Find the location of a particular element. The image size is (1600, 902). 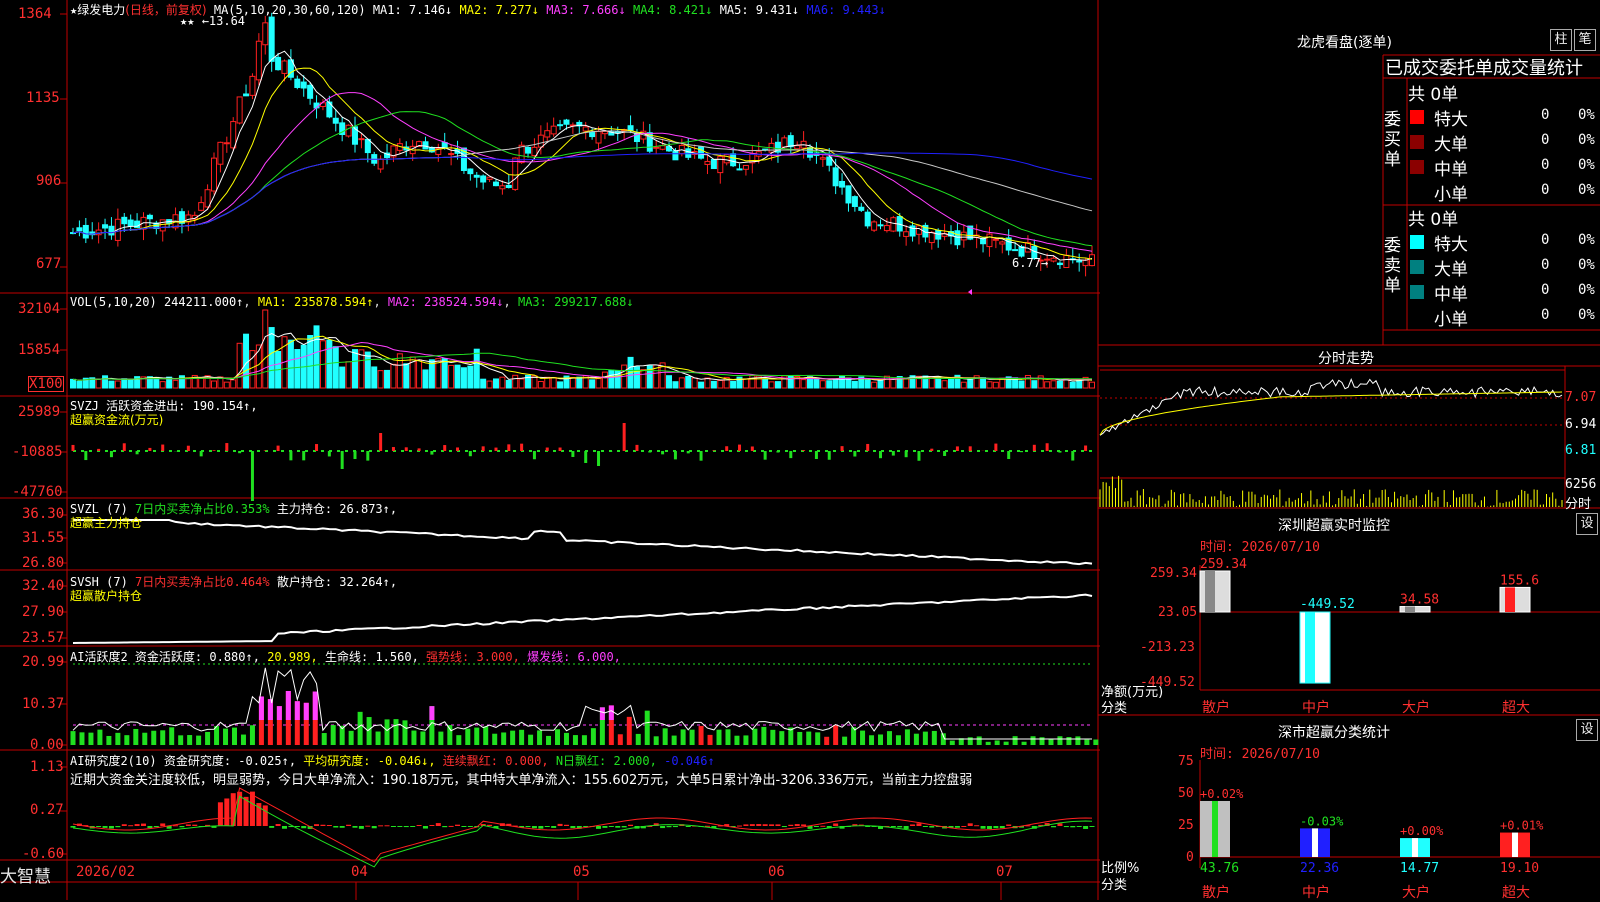

marker-stars: ★★ is located at coordinates (187, 21).